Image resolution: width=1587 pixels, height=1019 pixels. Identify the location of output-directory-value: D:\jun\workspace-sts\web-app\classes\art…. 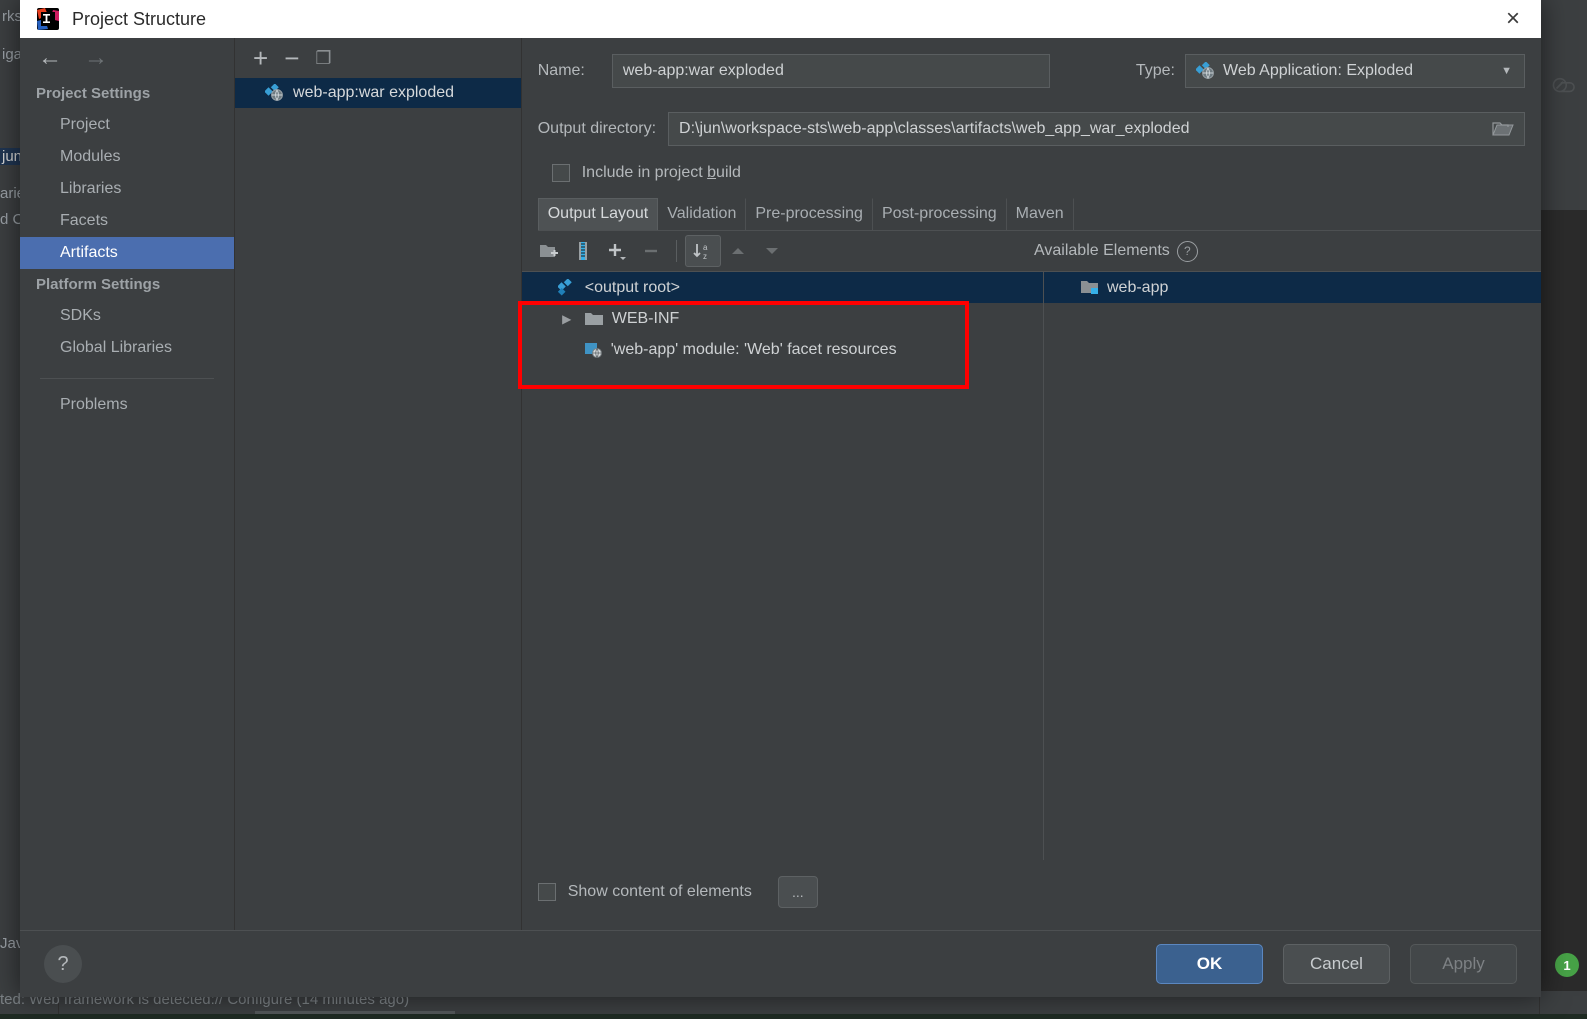
(934, 128).